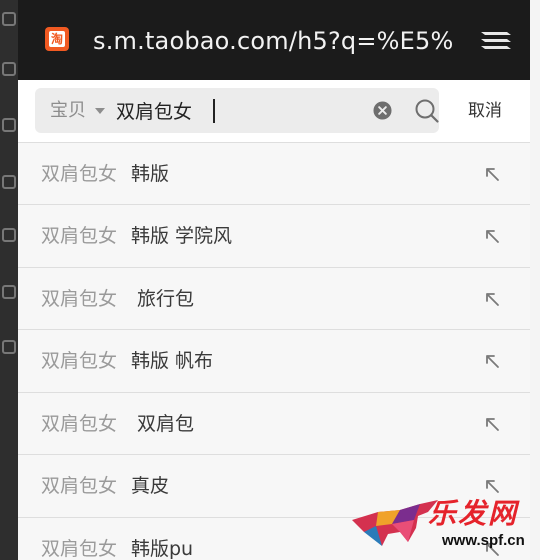 This screenshot has height=560, width=540. Describe the element at coordinates (163, 299) in the screenshot. I see `suggestion-suffix: 旅行包` at that location.